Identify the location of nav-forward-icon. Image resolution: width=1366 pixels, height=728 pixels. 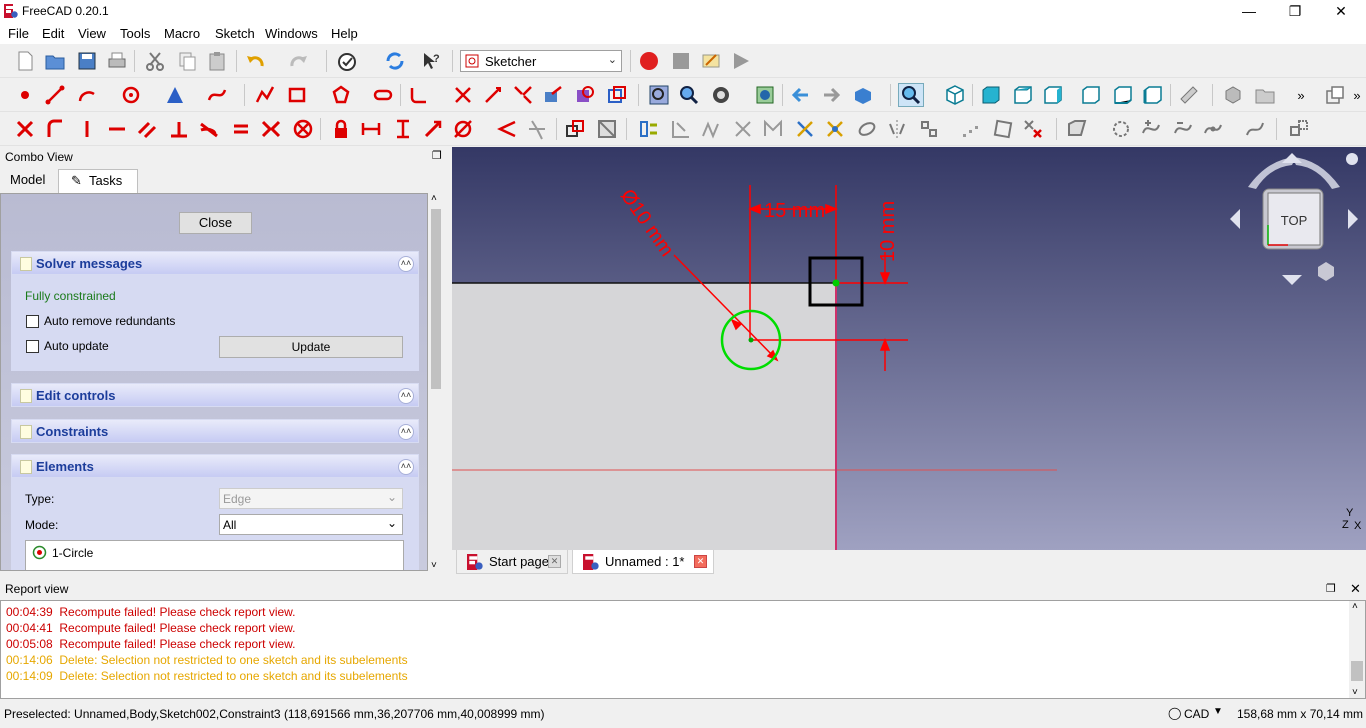
(831, 95).